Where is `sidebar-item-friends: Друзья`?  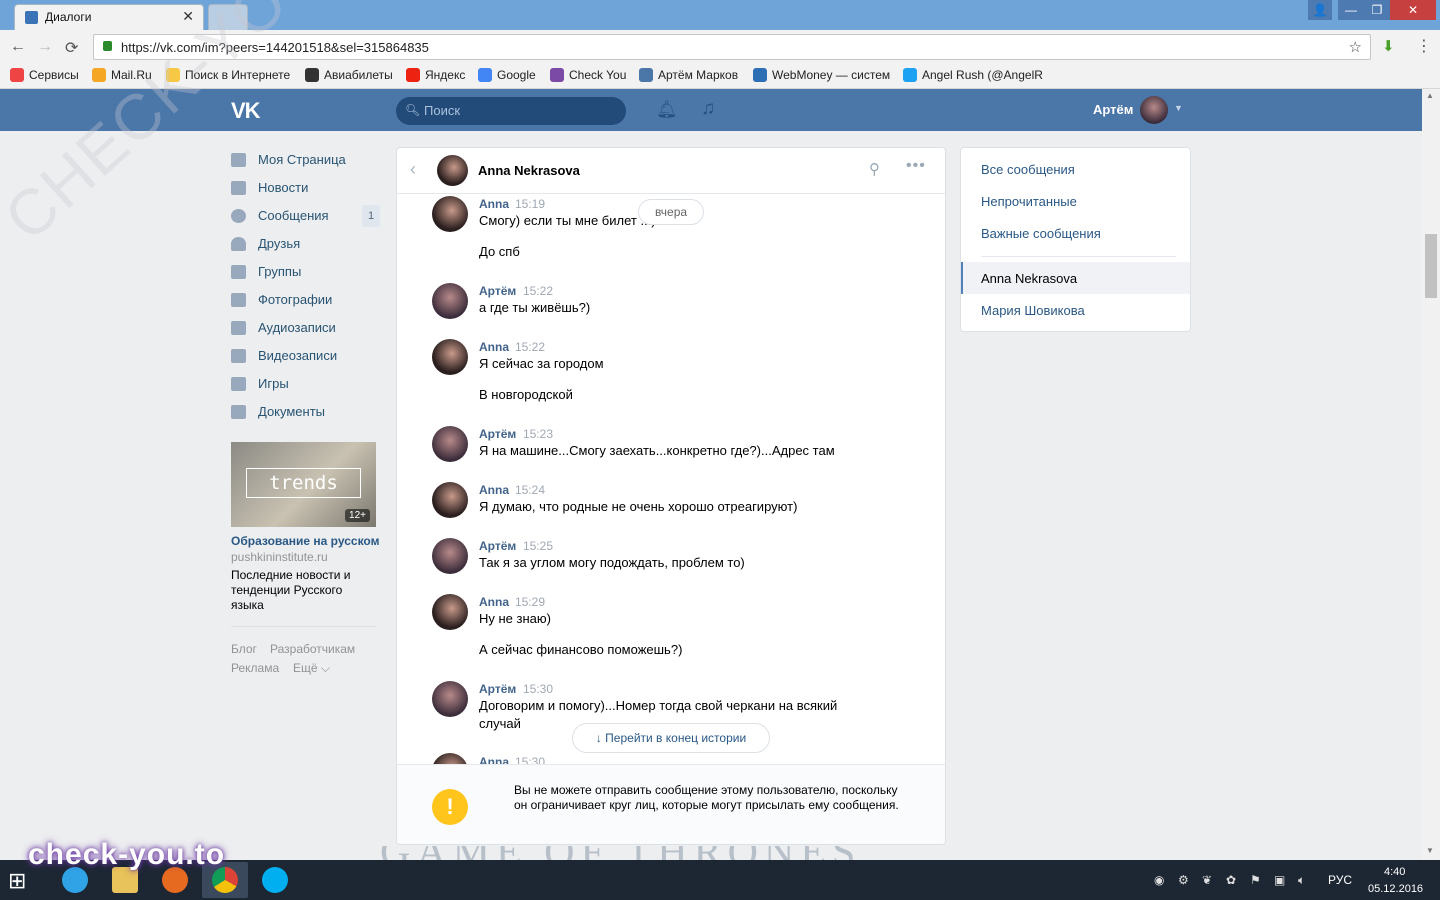
sidebar-item-friends: Друзья is located at coordinates (306, 244).